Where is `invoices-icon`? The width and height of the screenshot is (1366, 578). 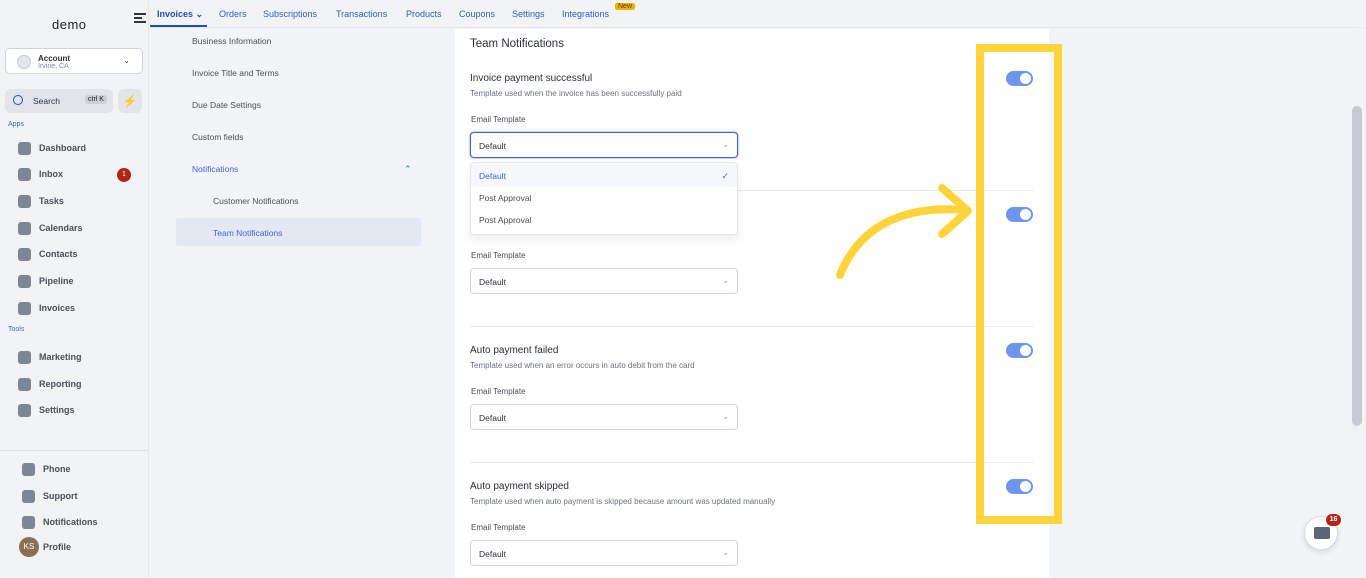 invoices-icon is located at coordinates (24, 308).